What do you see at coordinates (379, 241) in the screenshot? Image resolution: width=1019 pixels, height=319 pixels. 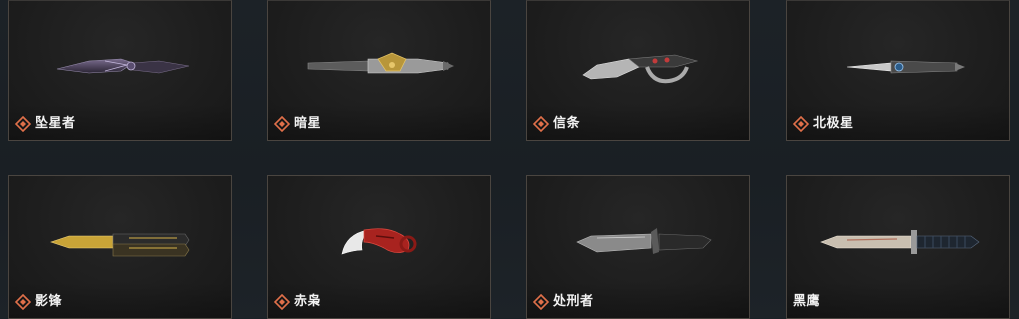 I see `red-karambit-icon` at bounding box center [379, 241].